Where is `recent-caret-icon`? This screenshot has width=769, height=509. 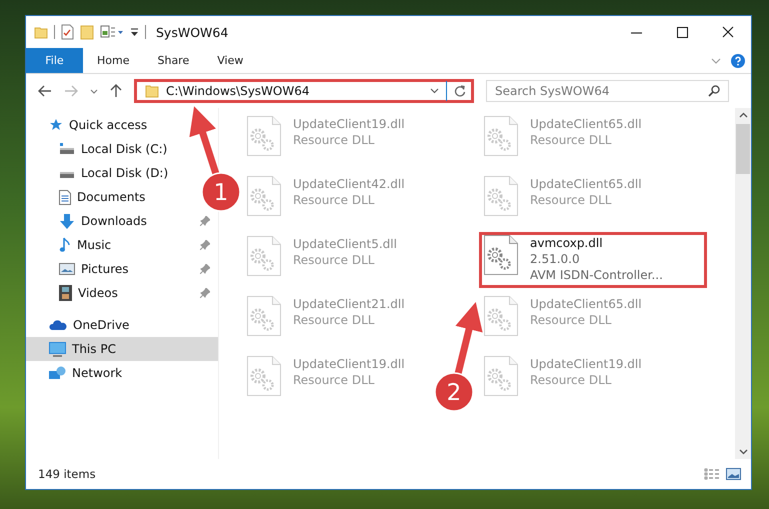
recent-caret-icon is located at coordinates (94, 91).